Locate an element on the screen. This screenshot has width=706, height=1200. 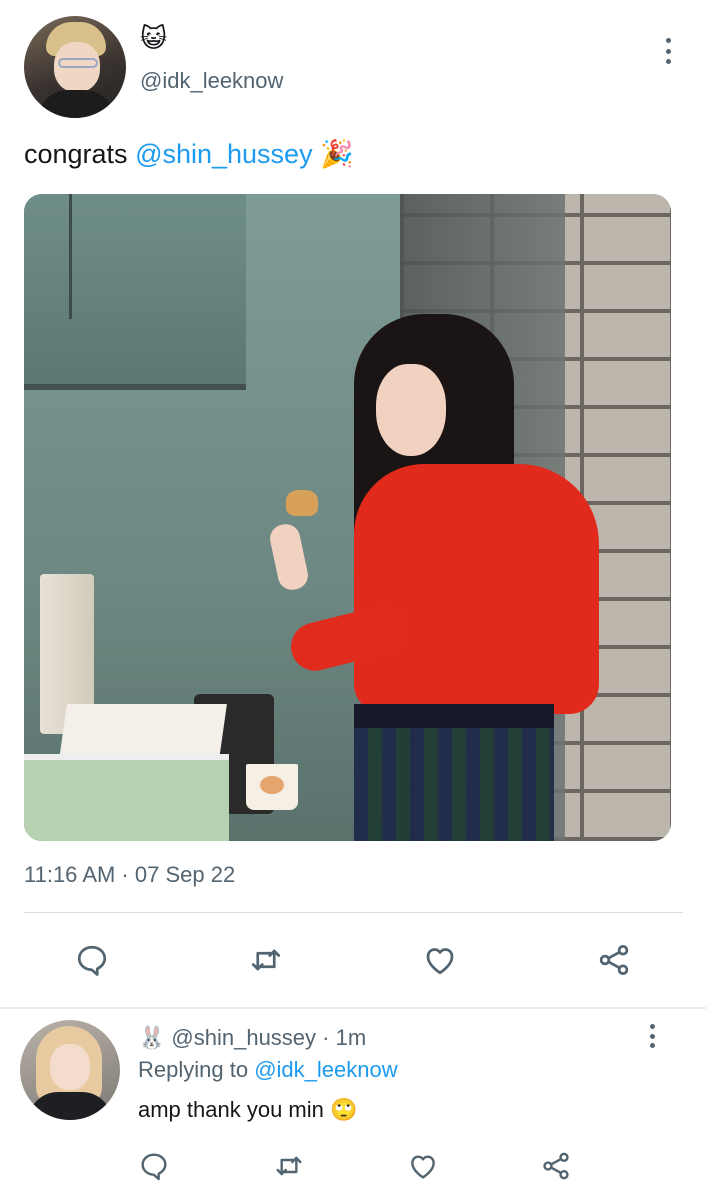
author-display-name: 😺 is located at coordinates (153, 38).